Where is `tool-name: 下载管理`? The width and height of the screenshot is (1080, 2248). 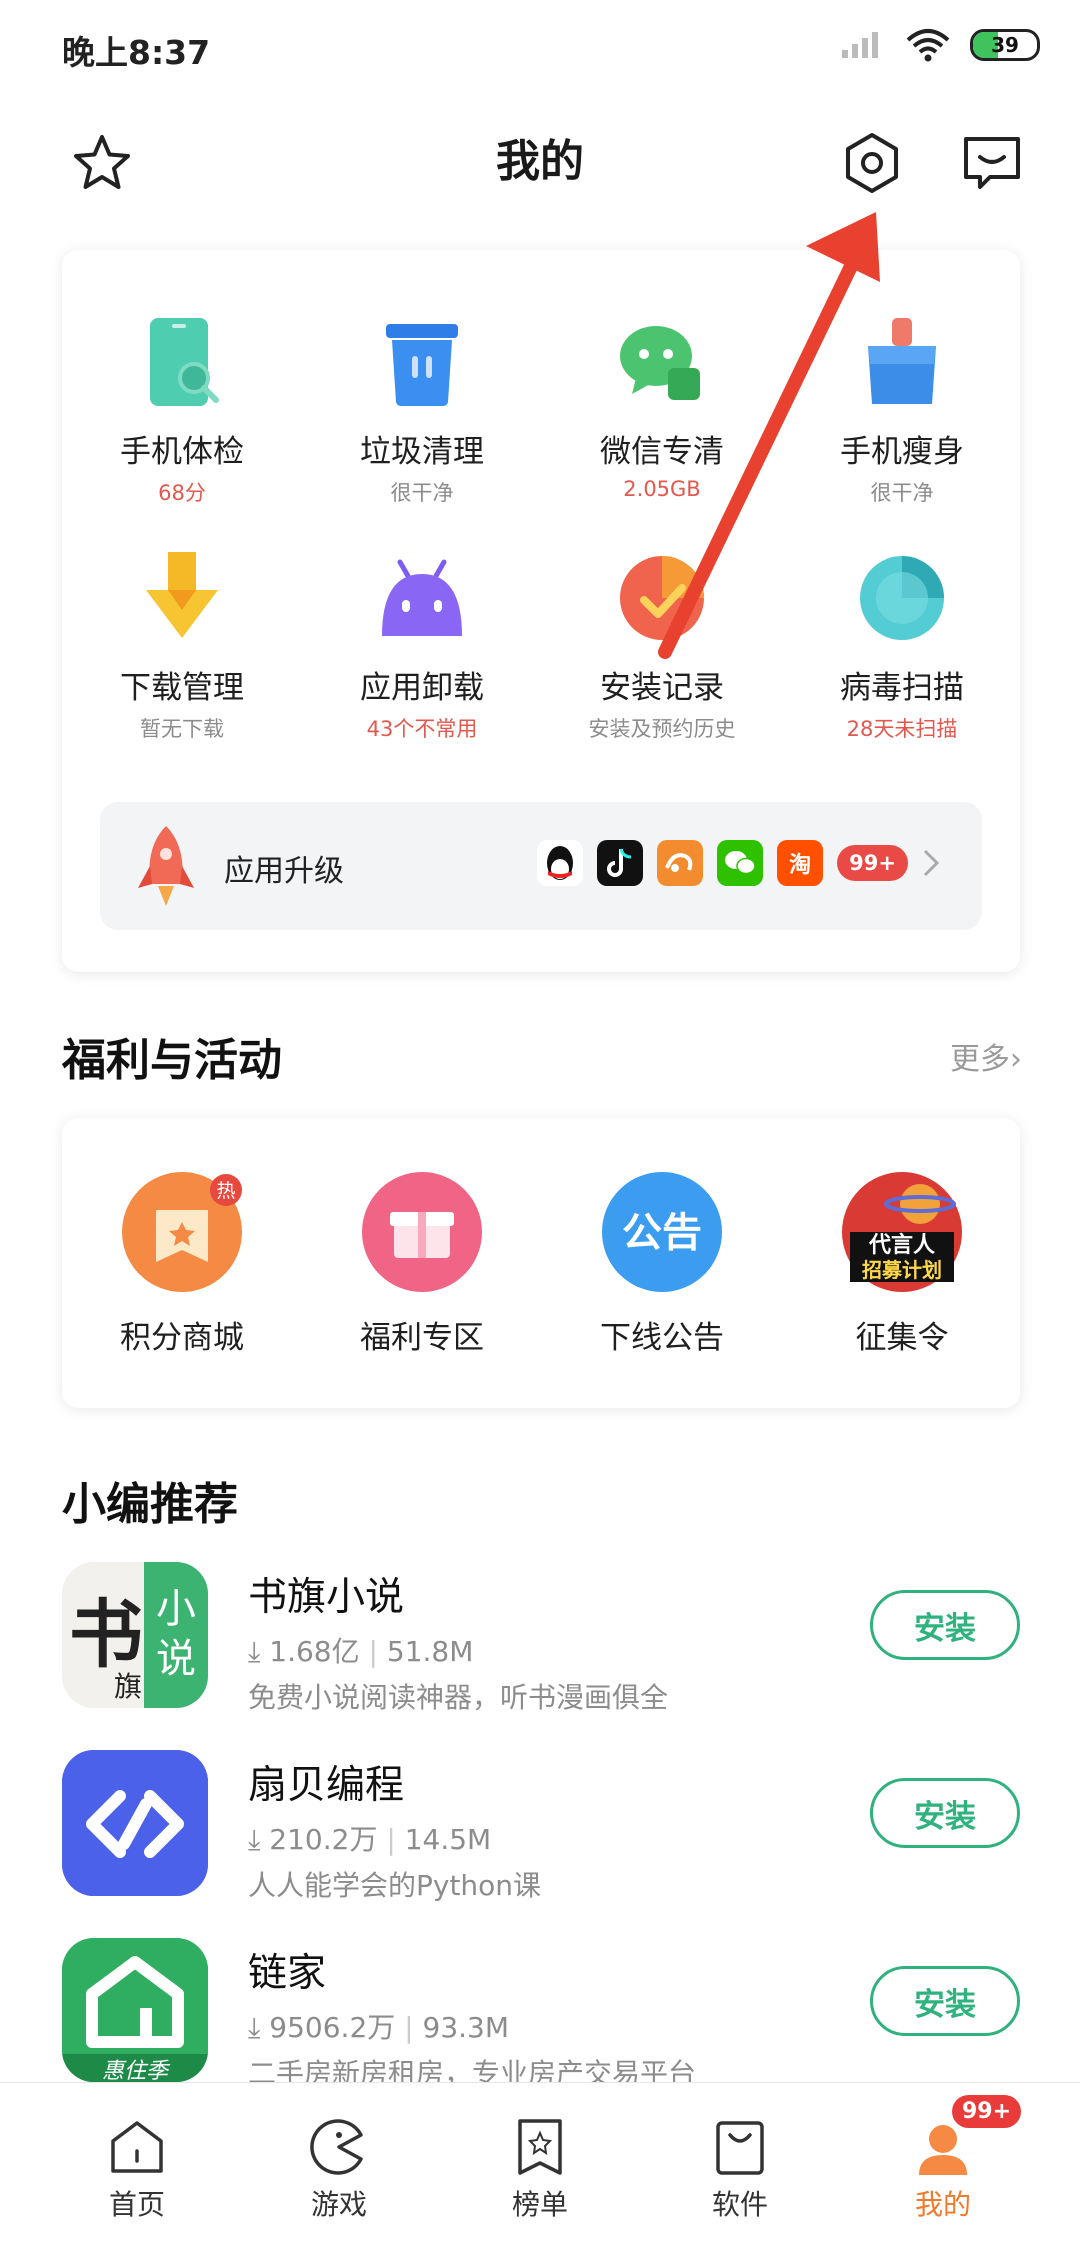
tool-name: 下载管理 is located at coordinates (182, 688).